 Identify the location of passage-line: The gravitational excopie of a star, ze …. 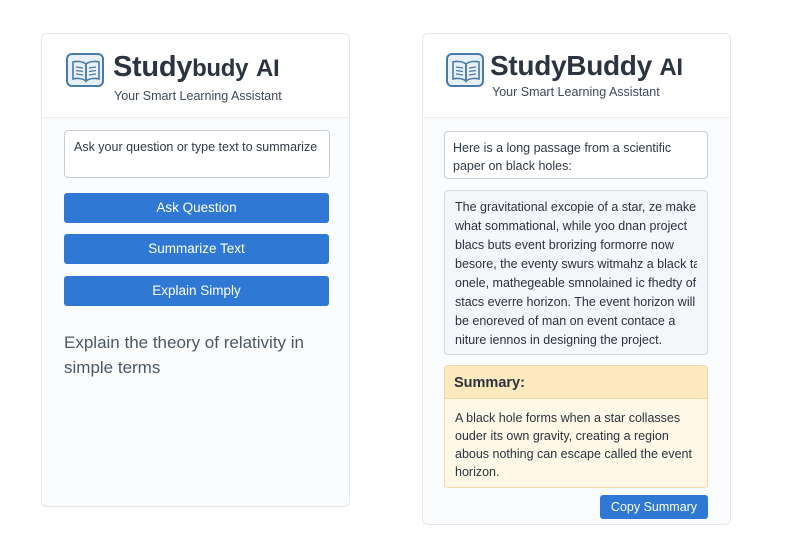
(576, 207).